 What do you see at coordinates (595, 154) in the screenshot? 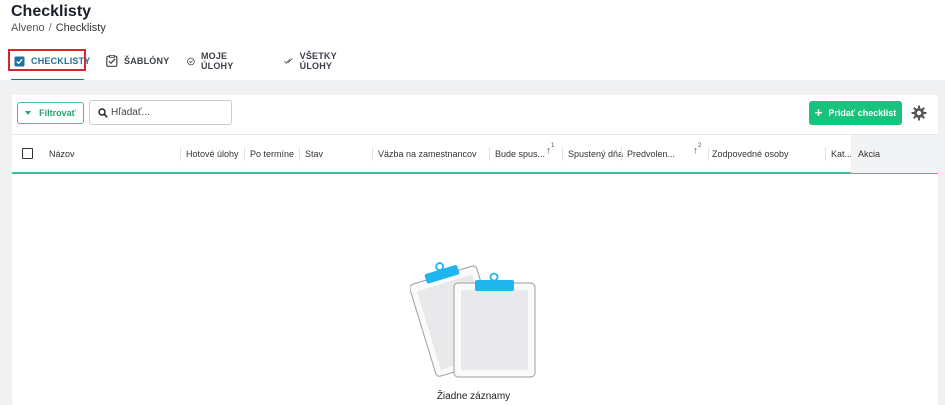
I see `column-header-spusteny-dna: Spustený dňa` at bounding box center [595, 154].